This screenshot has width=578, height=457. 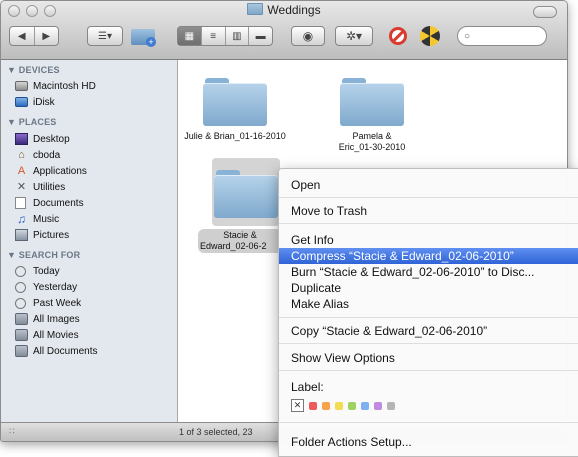 I want to click on menu-item-open: Open, so click(x=428, y=185).